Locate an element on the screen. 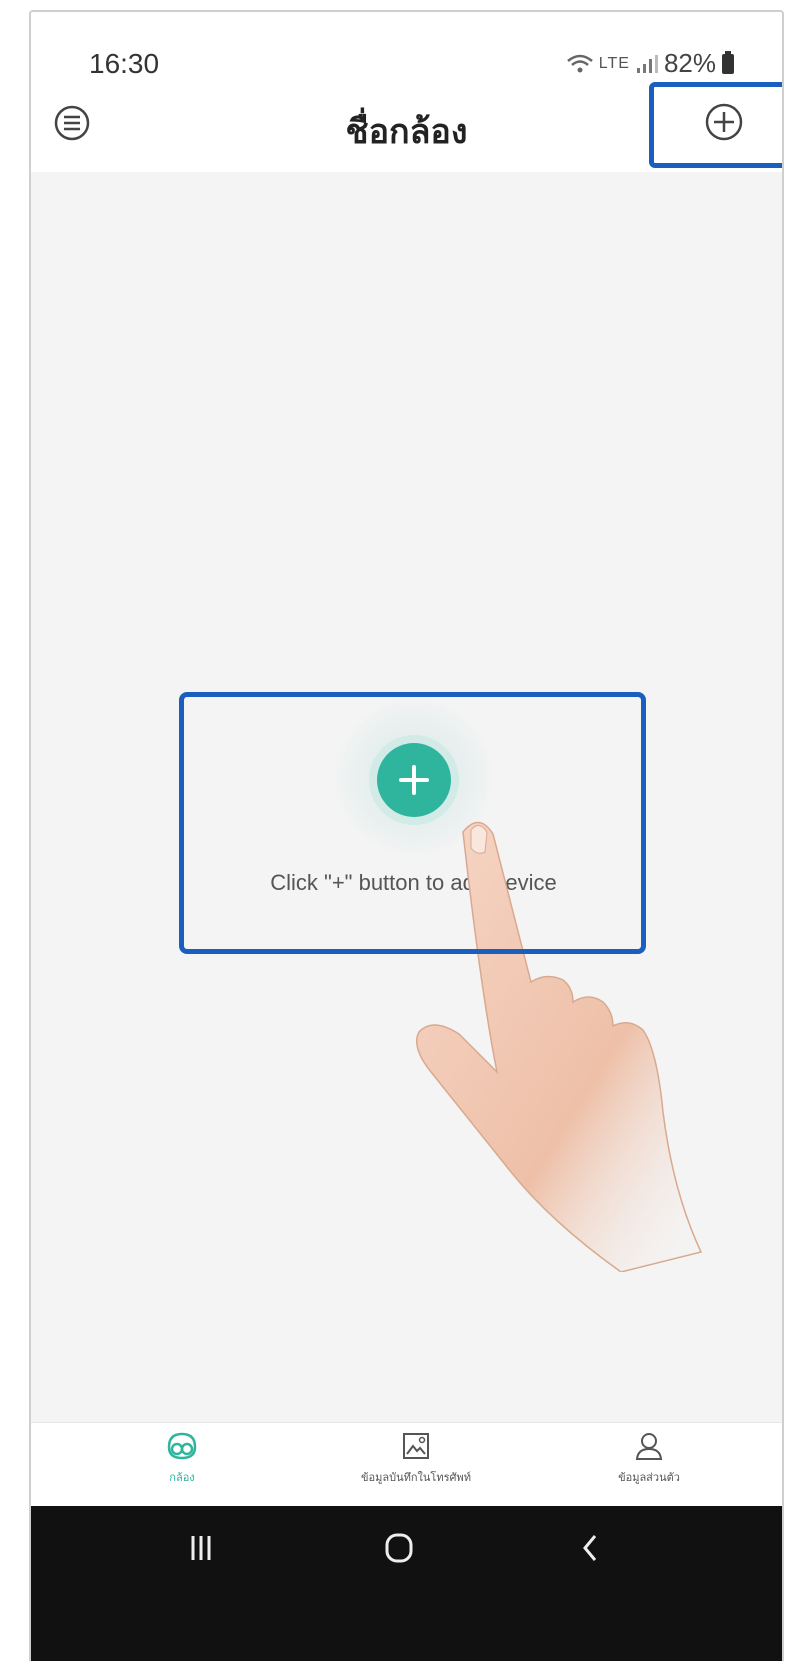 Image resolution: width=807 pixels, height=1661 pixels. system-nav-bar is located at coordinates (406, 1583).